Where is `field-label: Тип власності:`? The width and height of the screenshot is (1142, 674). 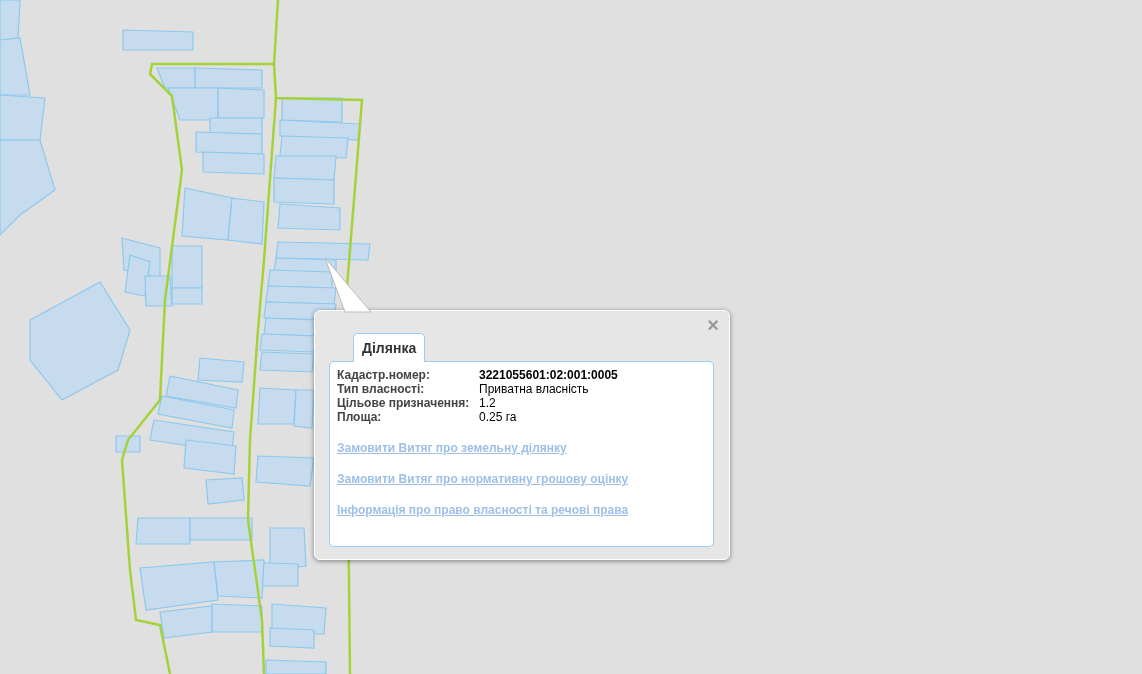
field-label: Тип власності: is located at coordinates (381, 389).